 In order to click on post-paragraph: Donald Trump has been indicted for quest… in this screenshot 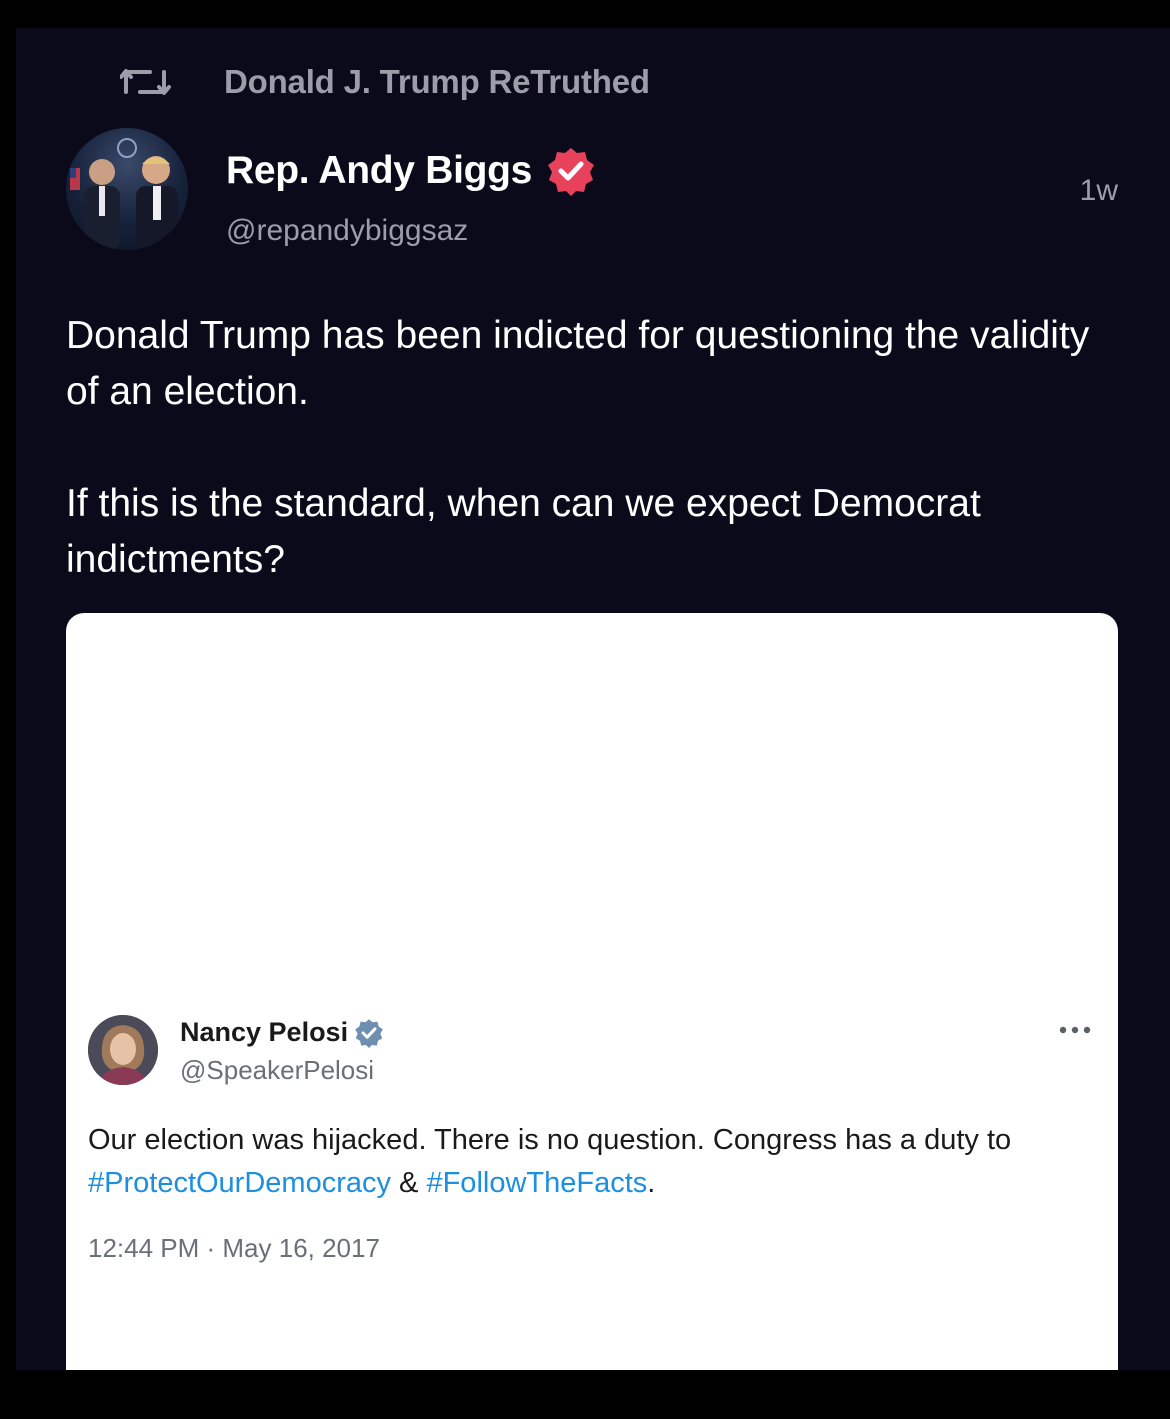, I will do `click(578, 363)`.